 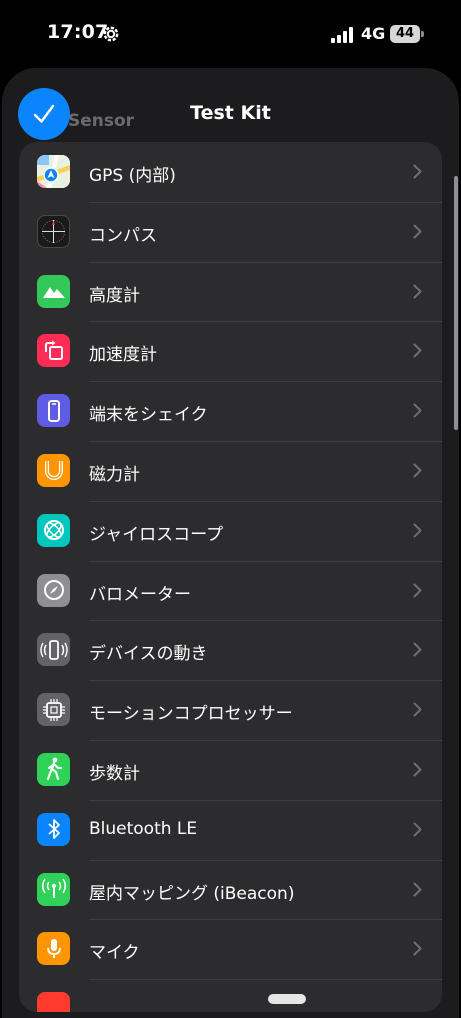 What do you see at coordinates (148, 654) in the screenshot?
I see `list-item-label: デバイスの動き` at bounding box center [148, 654].